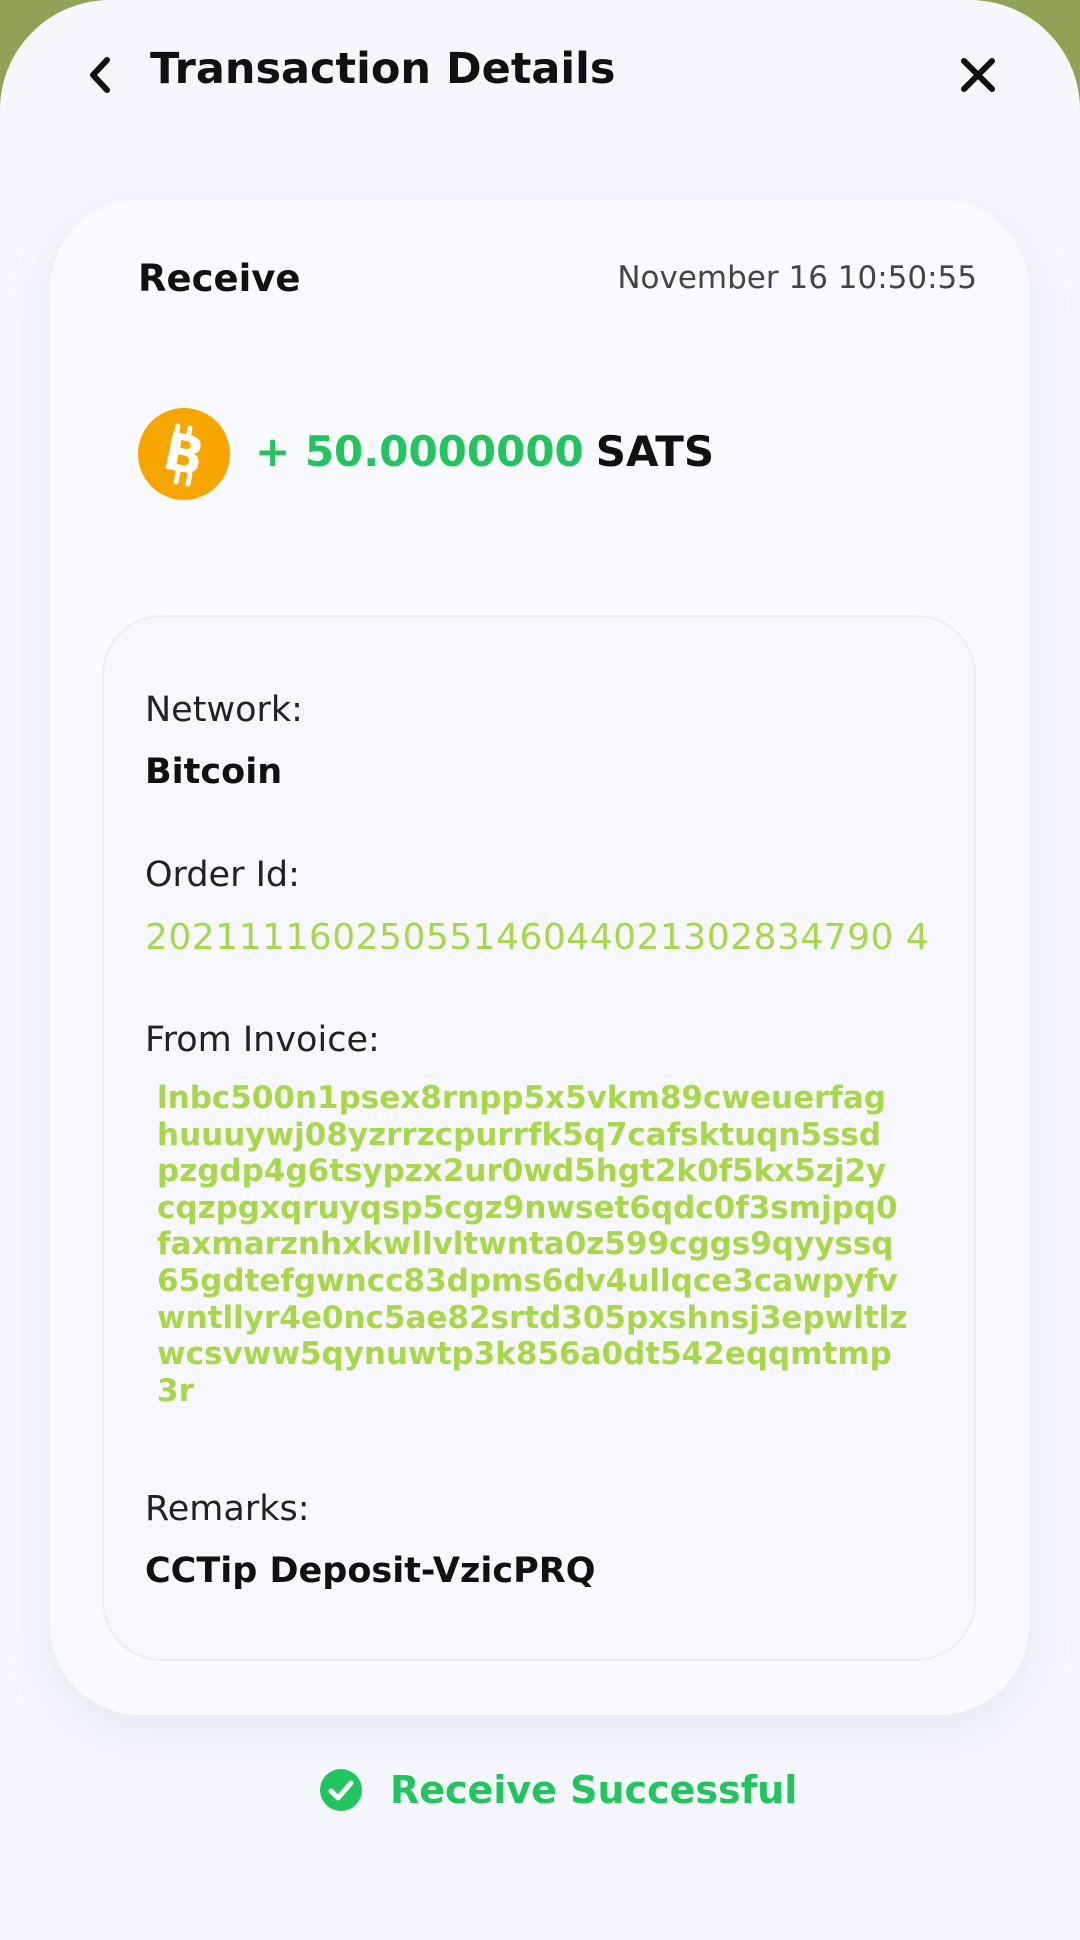 Image resolution: width=1080 pixels, height=1940 pixels. I want to click on invoice-label: From Invoice:, so click(262, 1040).